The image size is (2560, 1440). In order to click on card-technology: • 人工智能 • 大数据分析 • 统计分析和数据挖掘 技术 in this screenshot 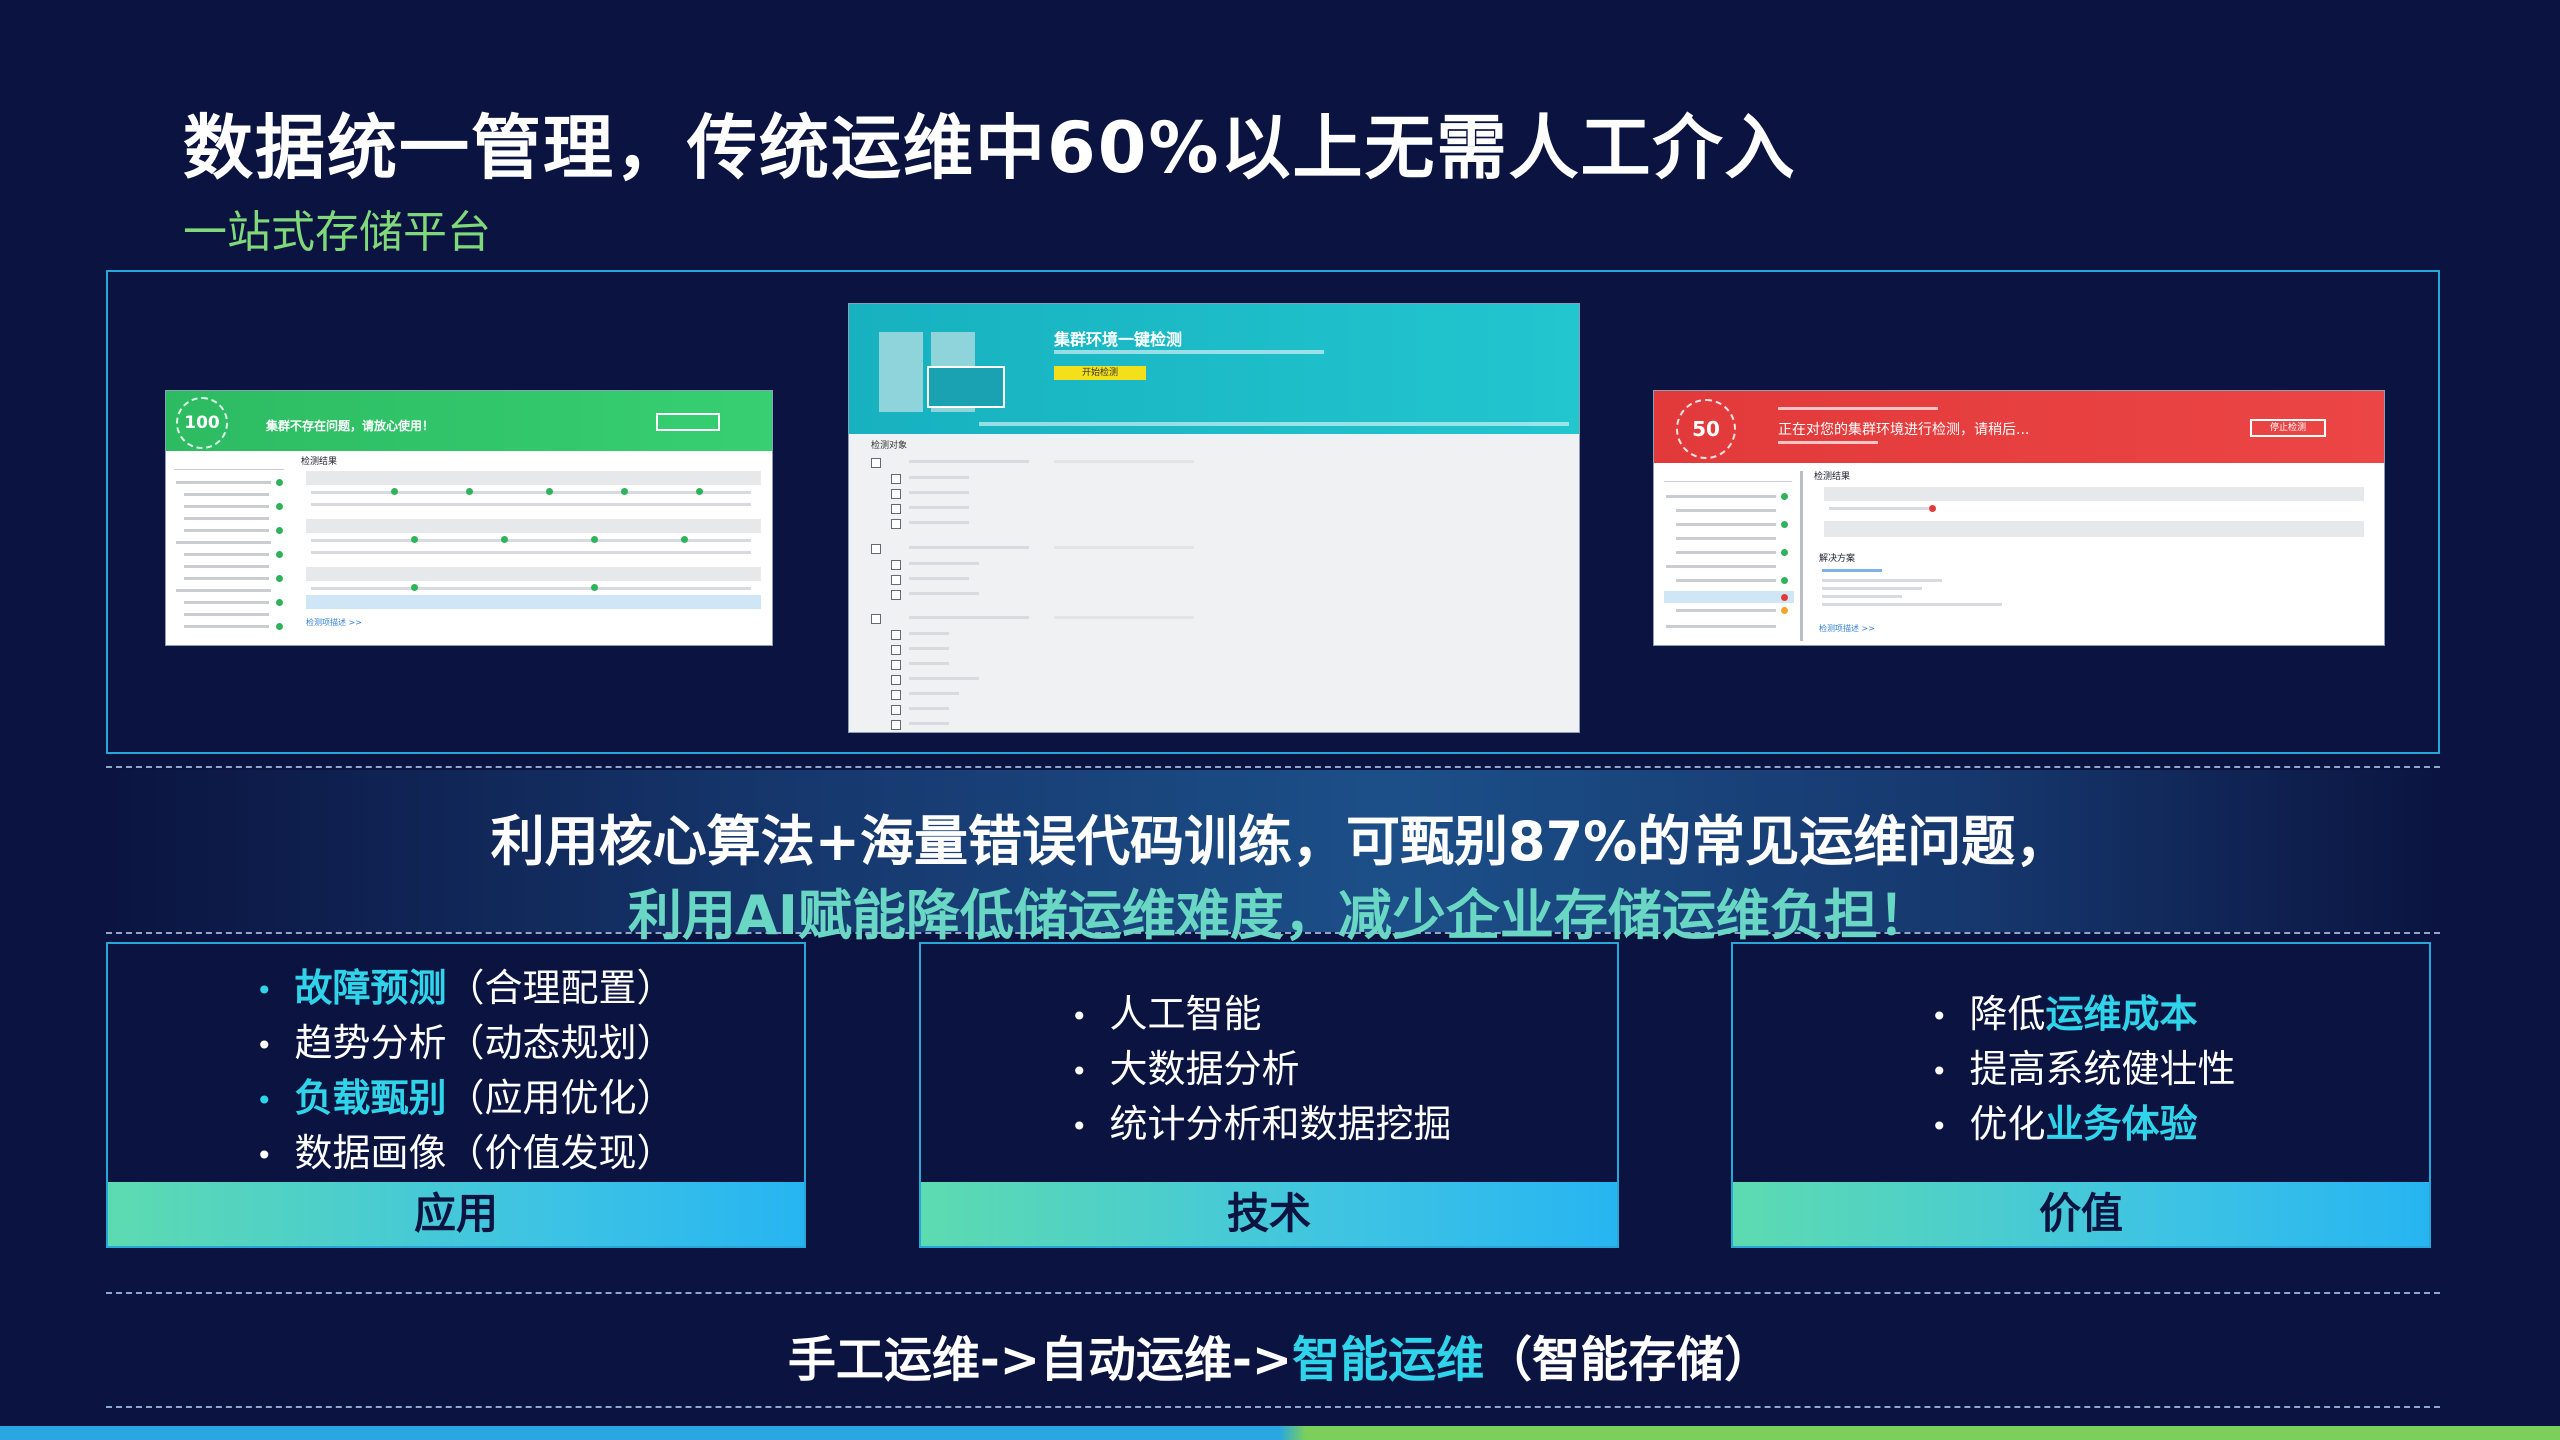, I will do `click(1269, 1095)`.